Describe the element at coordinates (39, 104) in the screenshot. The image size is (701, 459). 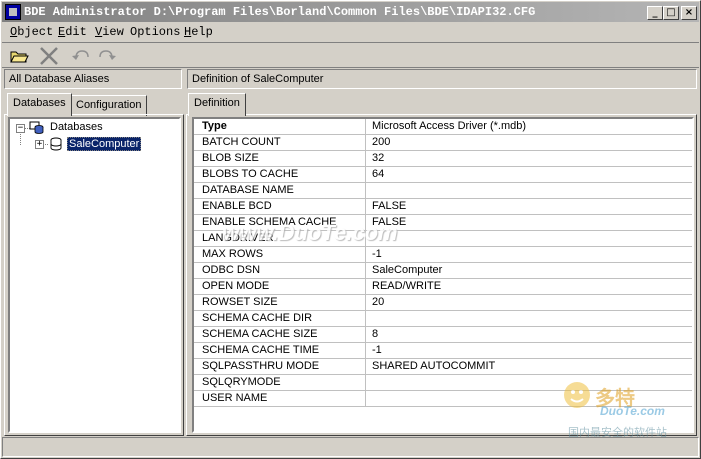
I see `tab-databases: Databases` at that location.